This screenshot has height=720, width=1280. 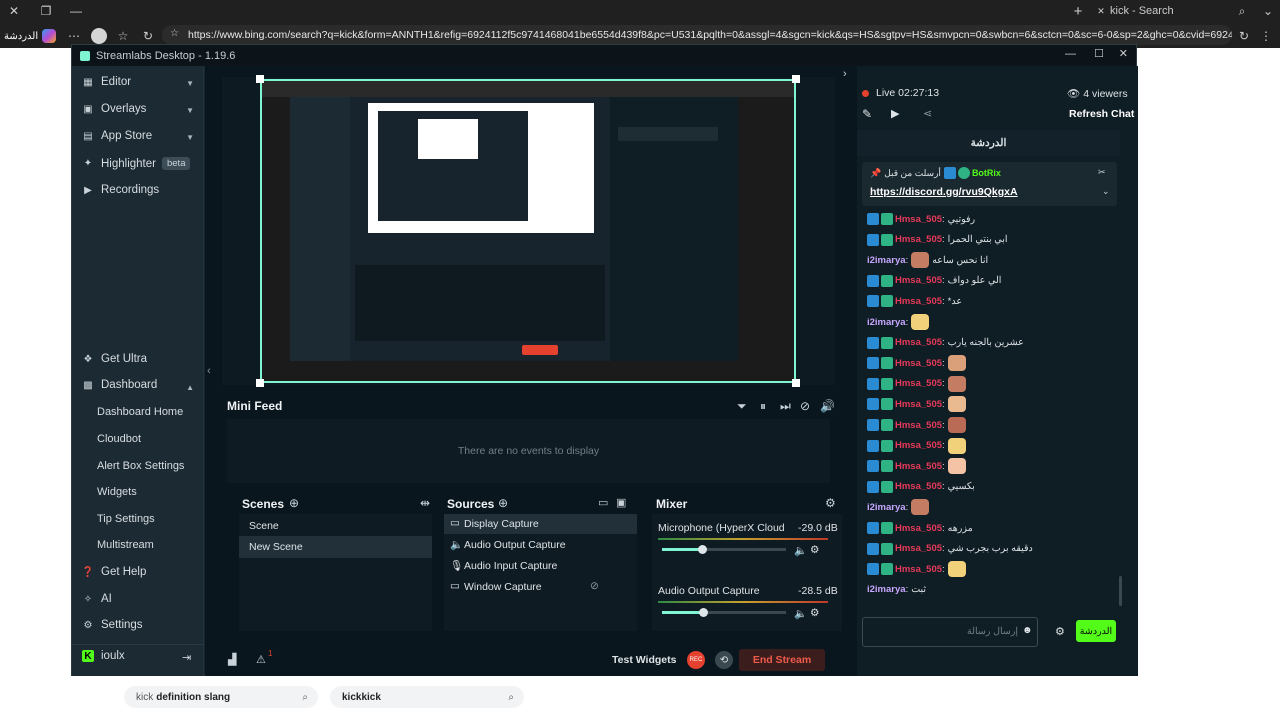 I want to click on share-icon: ⋖, so click(x=927, y=113).